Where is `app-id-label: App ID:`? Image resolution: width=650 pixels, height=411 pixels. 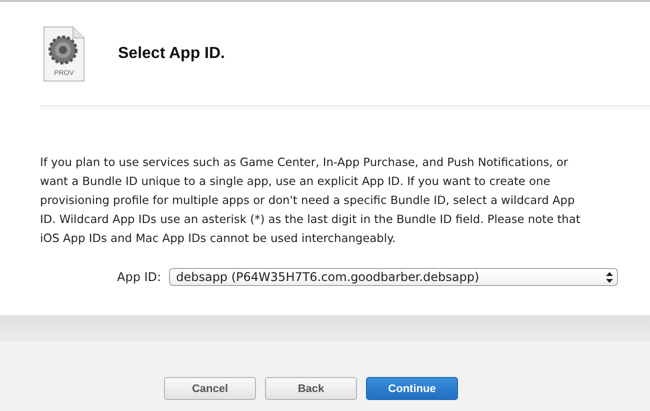 app-id-label: App ID: is located at coordinates (139, 277).